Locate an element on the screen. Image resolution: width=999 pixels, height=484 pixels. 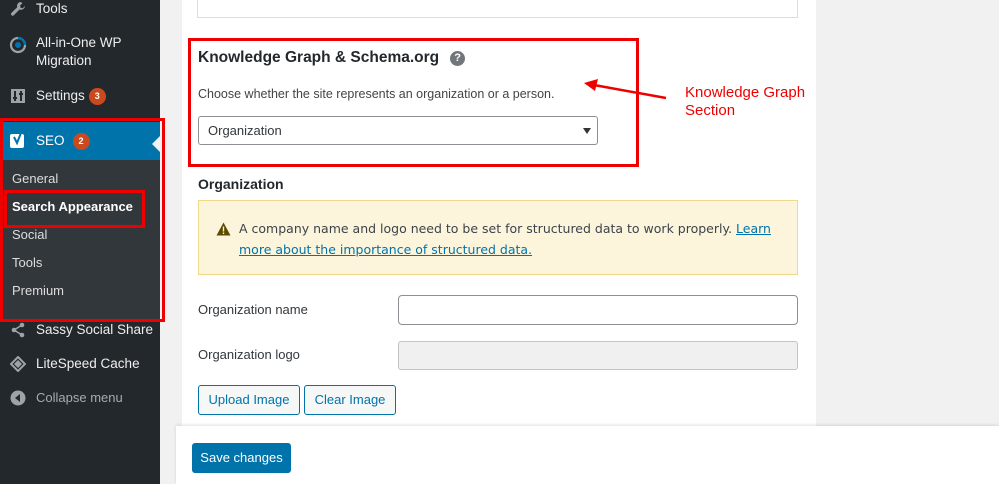
organization-heading: Organization is located at coordinates (241, 184).